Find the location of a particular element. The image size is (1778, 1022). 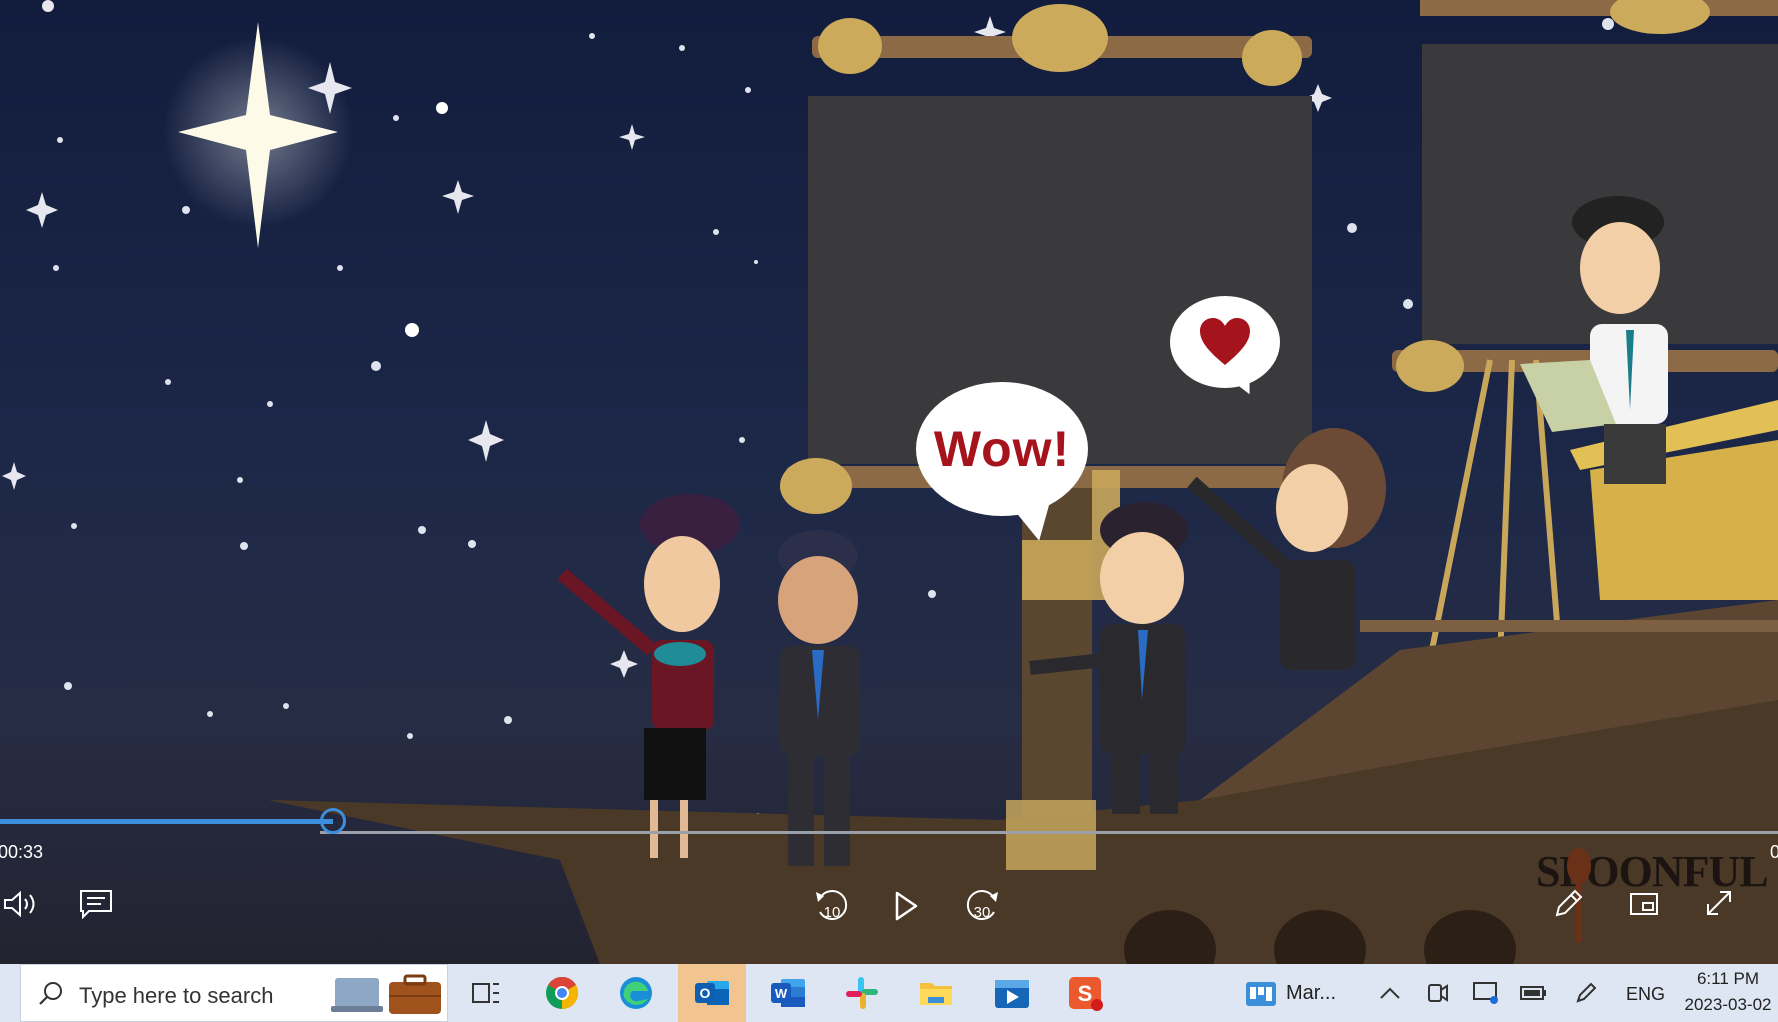

taskbar-clock: 6:11 PM 2023-03-02 is located at coordinates (1728, 992).